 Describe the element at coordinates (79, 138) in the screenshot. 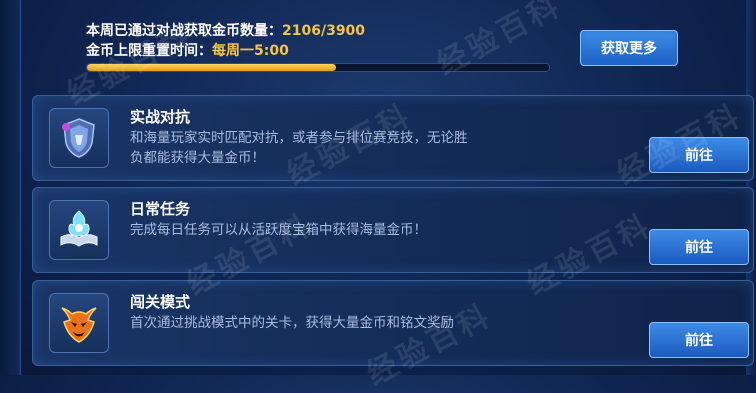

I see `shield-helmet-icon` at that location.